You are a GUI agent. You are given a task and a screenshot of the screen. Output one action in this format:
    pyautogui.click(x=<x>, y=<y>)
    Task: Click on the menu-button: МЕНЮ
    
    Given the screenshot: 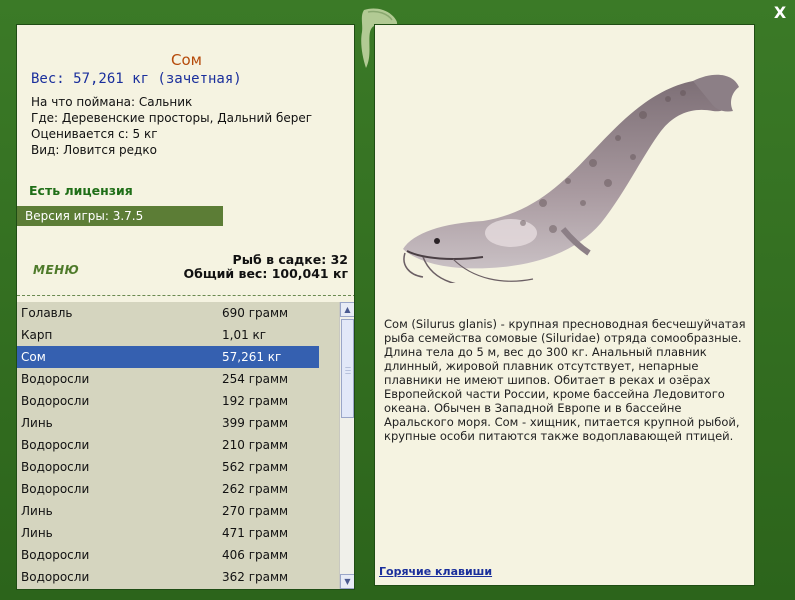 What is the action you would take?
    pyautogui.click(x=56, y=270)
    